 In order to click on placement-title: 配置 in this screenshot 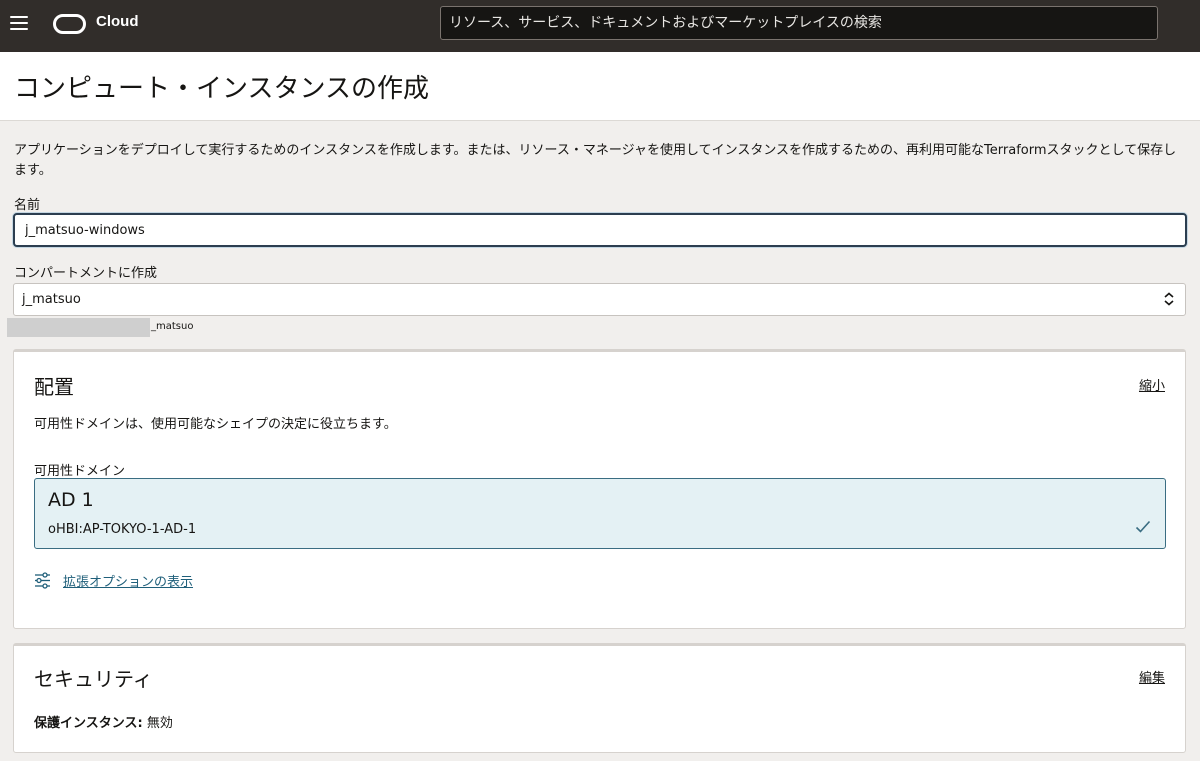, I will do `click(54, 387)`.